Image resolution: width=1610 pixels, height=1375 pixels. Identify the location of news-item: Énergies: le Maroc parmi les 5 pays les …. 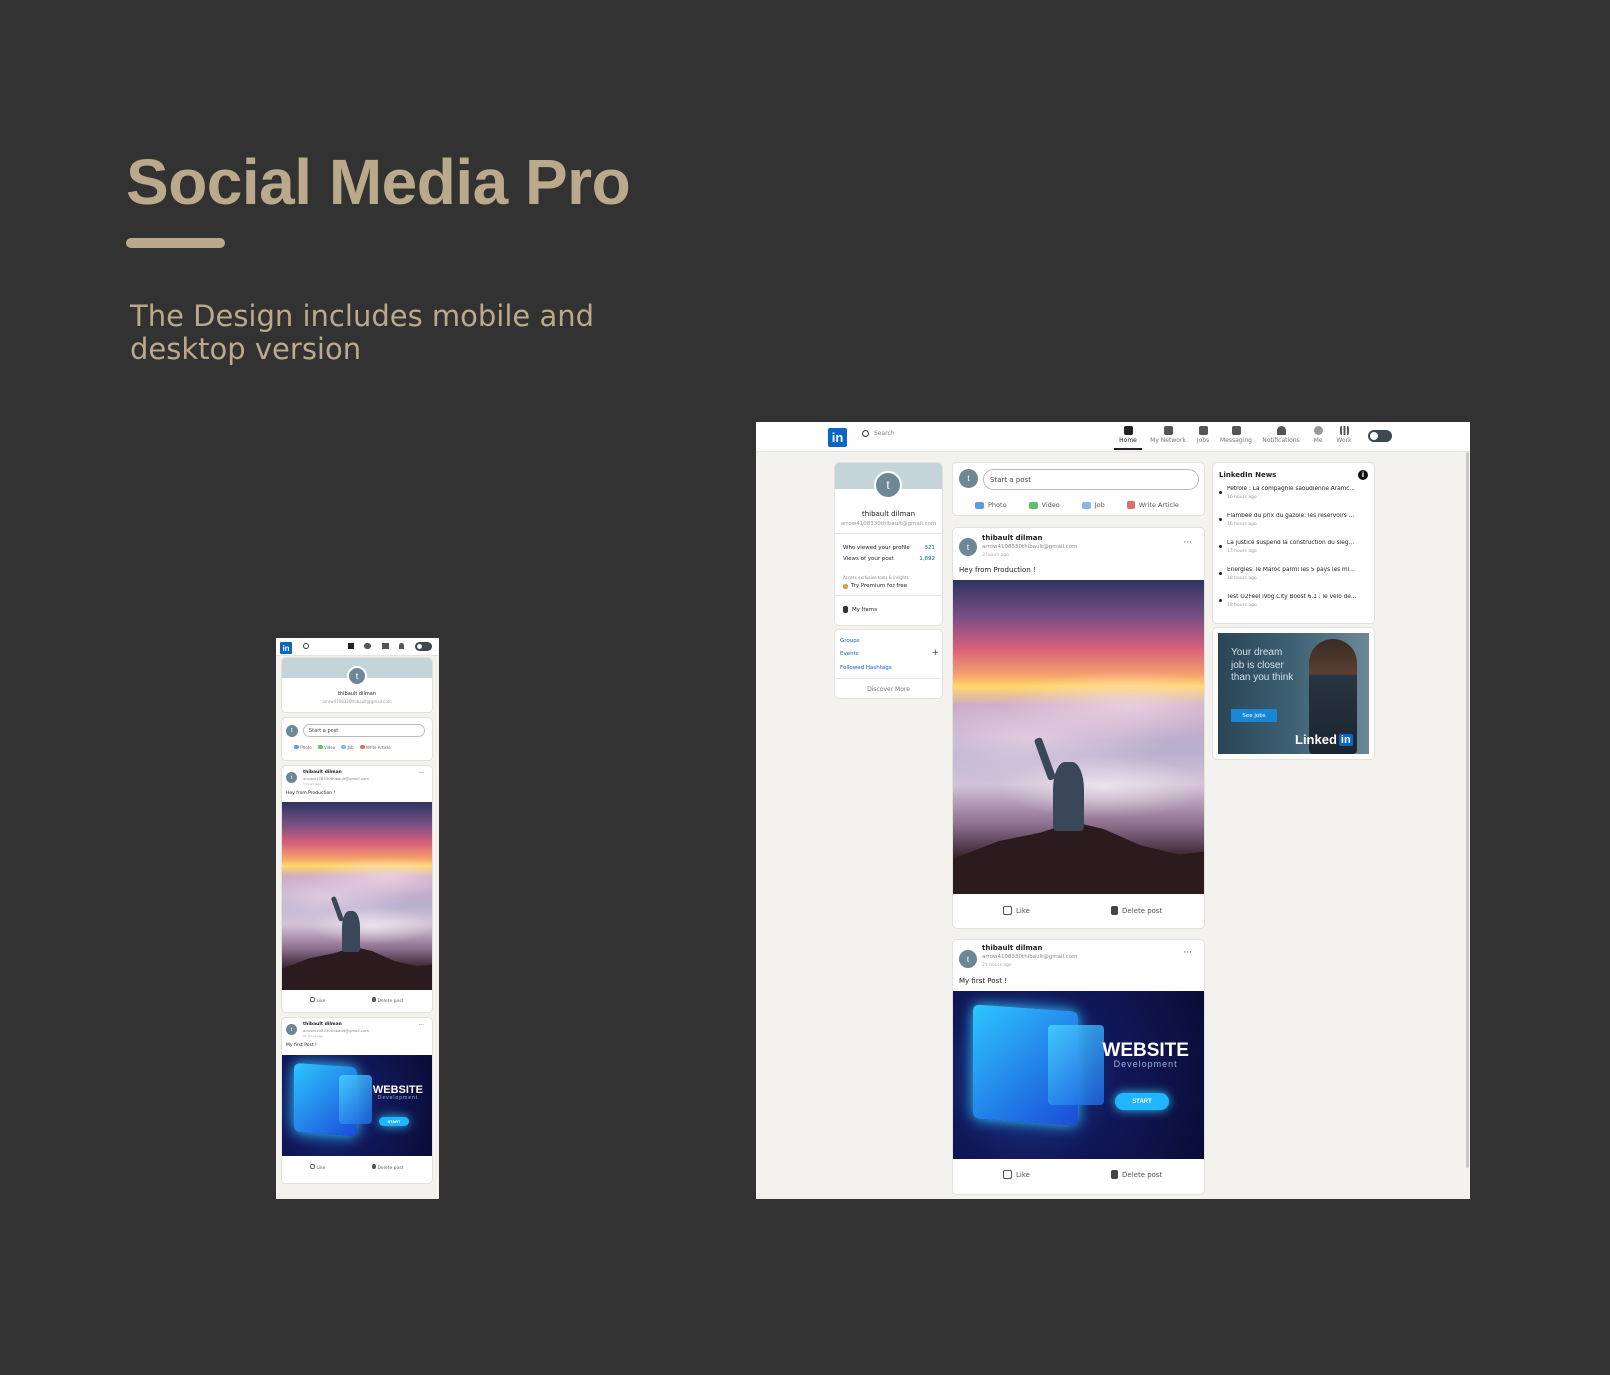
(1293, 580).